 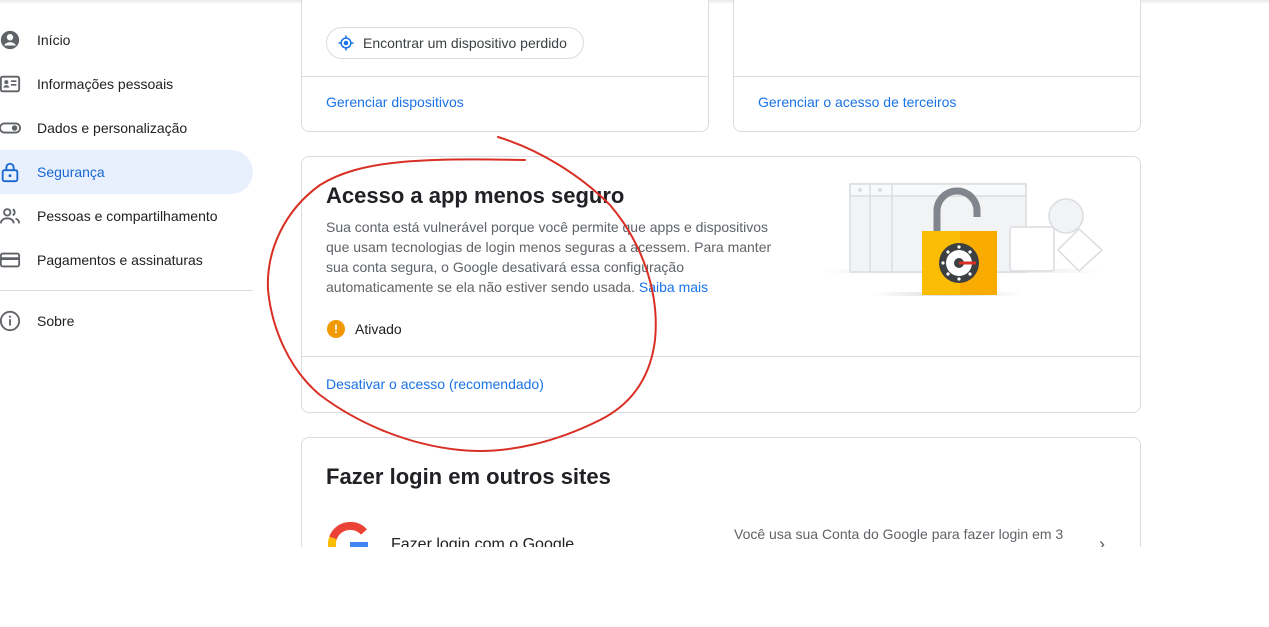 I want to click on credit-card-icon, so click(x=10, y=260).